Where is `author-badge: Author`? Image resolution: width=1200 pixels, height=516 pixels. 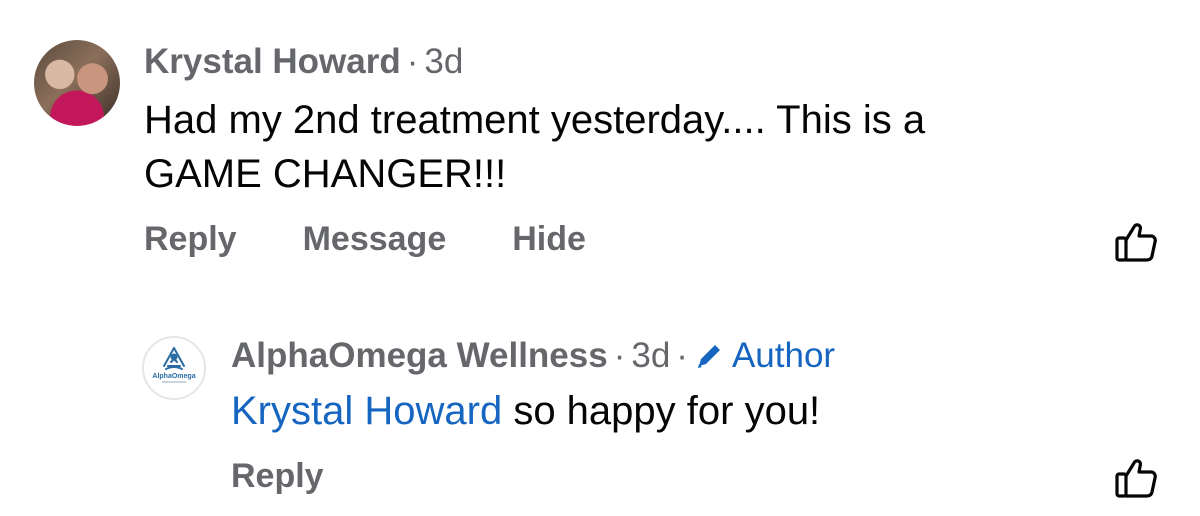
author-badge: Author is located at coordinates (764, 355).